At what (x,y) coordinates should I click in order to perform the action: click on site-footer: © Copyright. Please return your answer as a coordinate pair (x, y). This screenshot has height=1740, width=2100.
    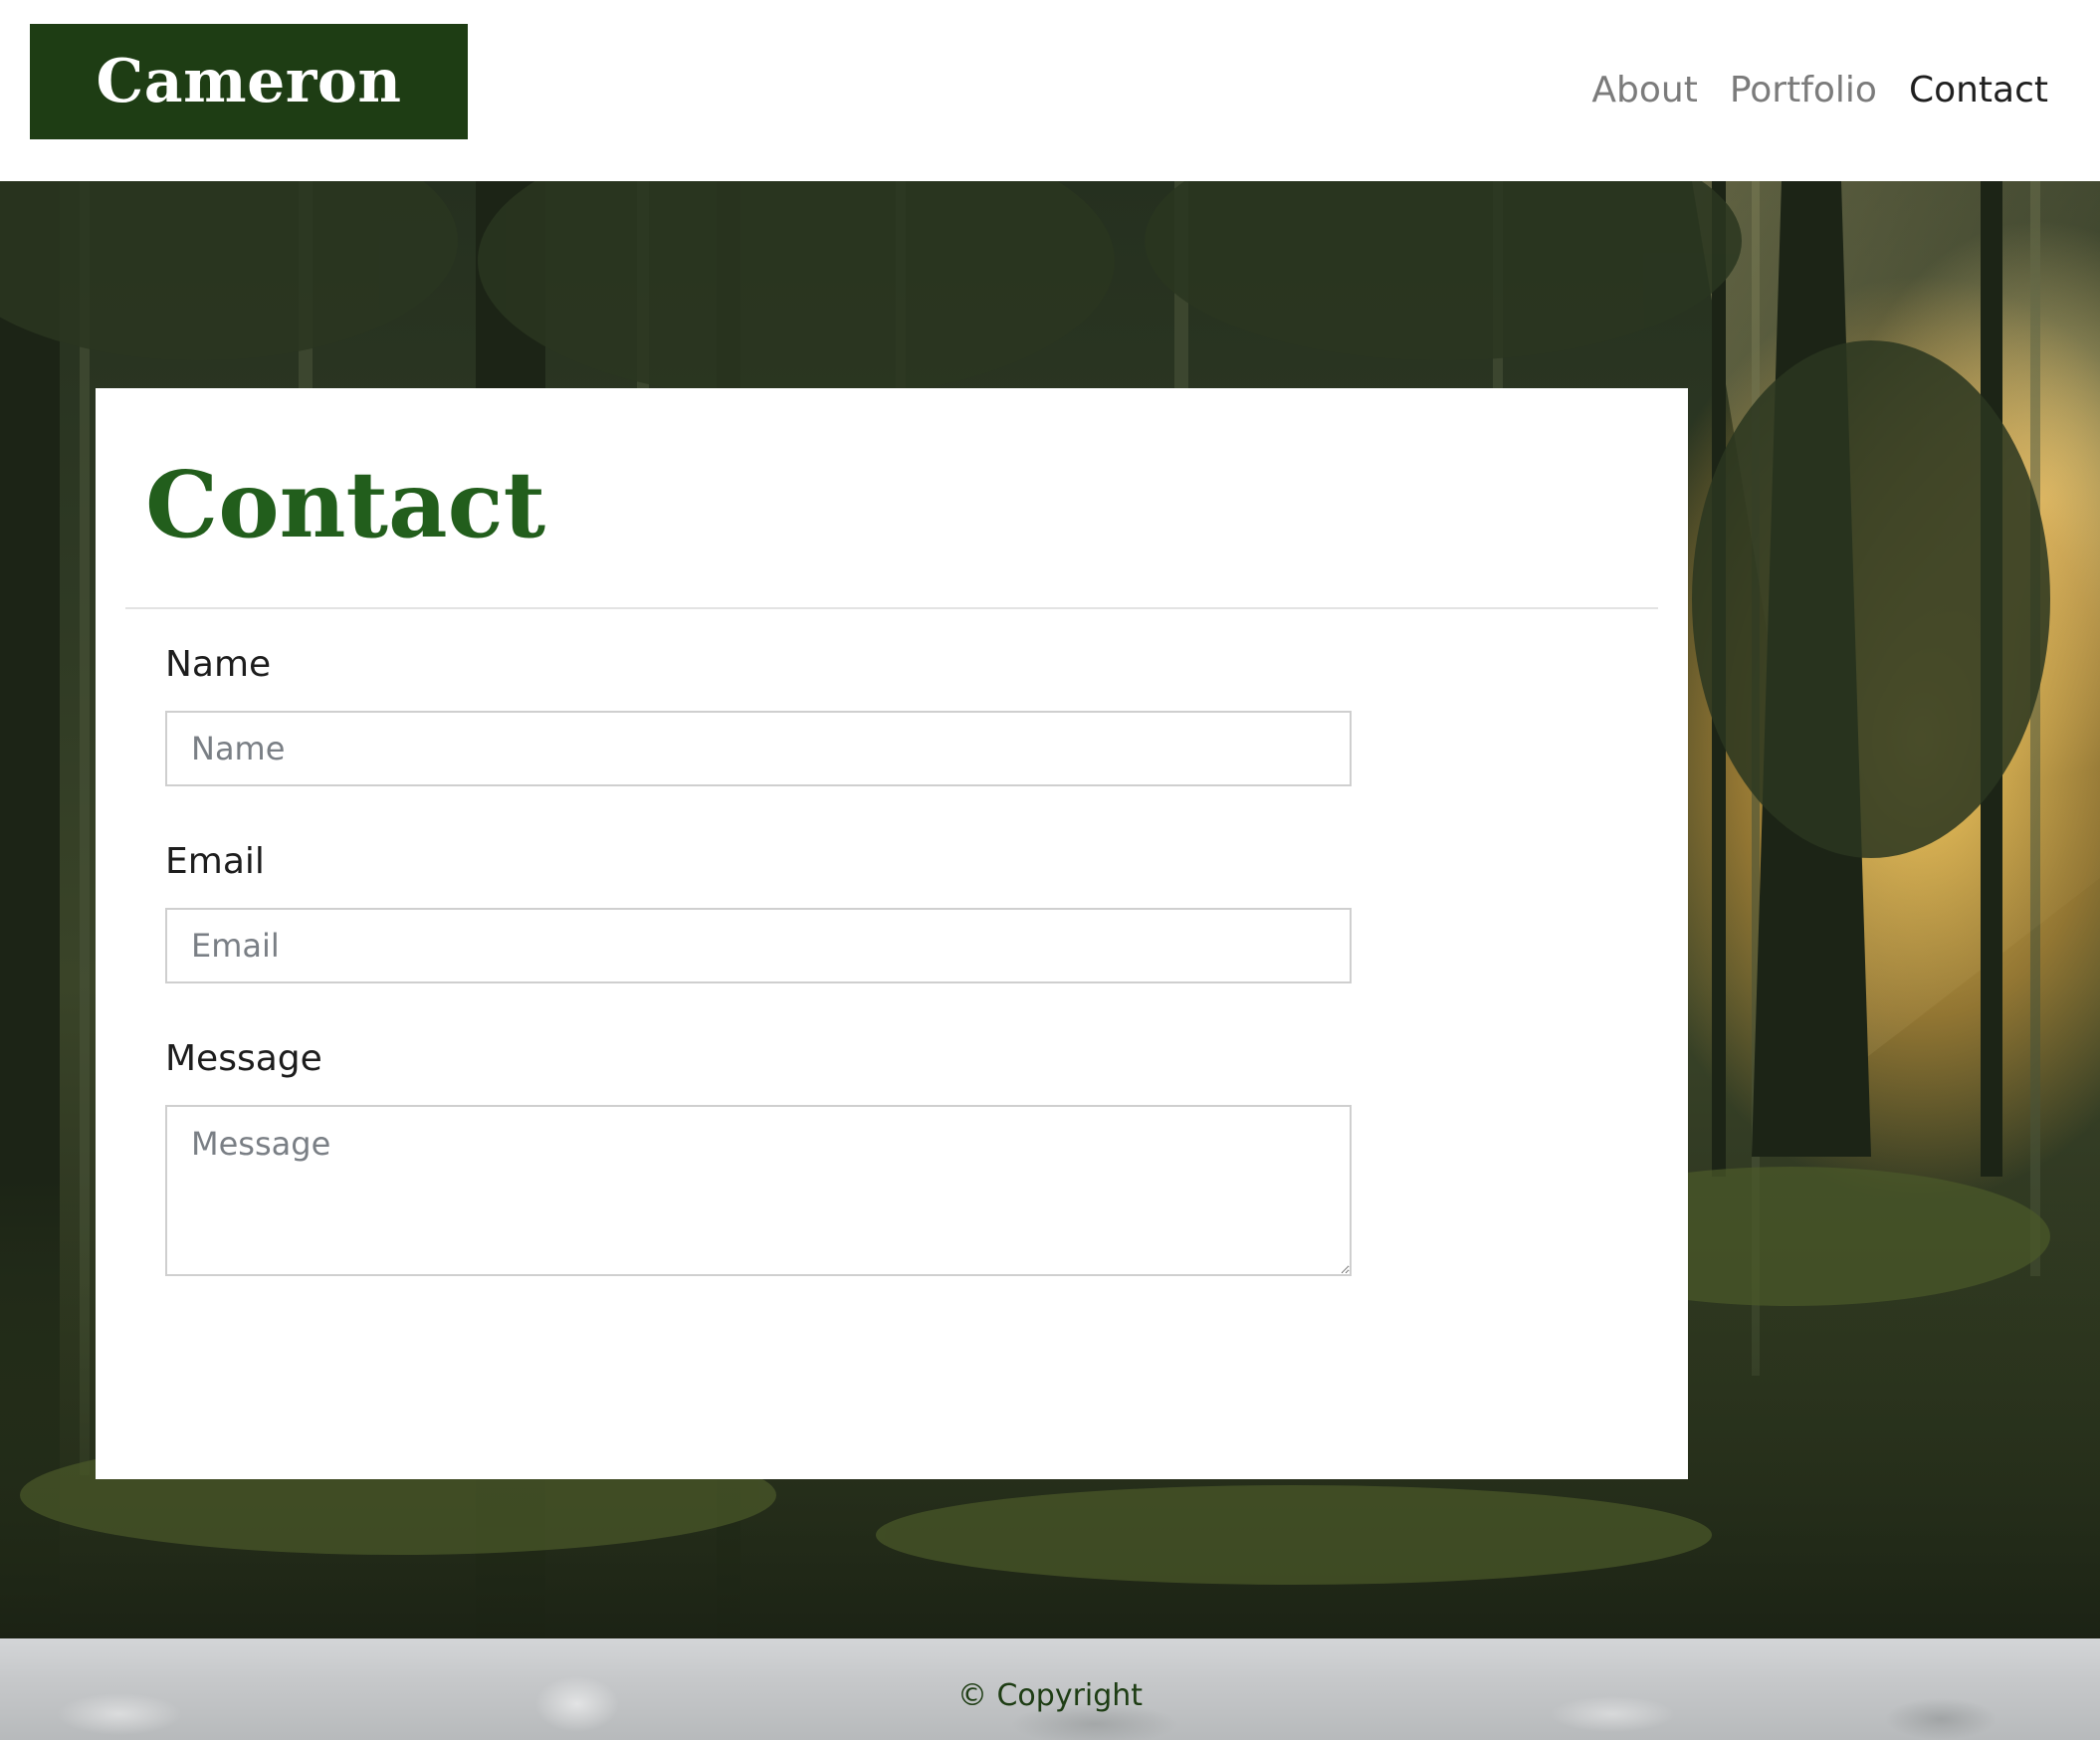
    Looking at the image, I should click on (1050, 1689).